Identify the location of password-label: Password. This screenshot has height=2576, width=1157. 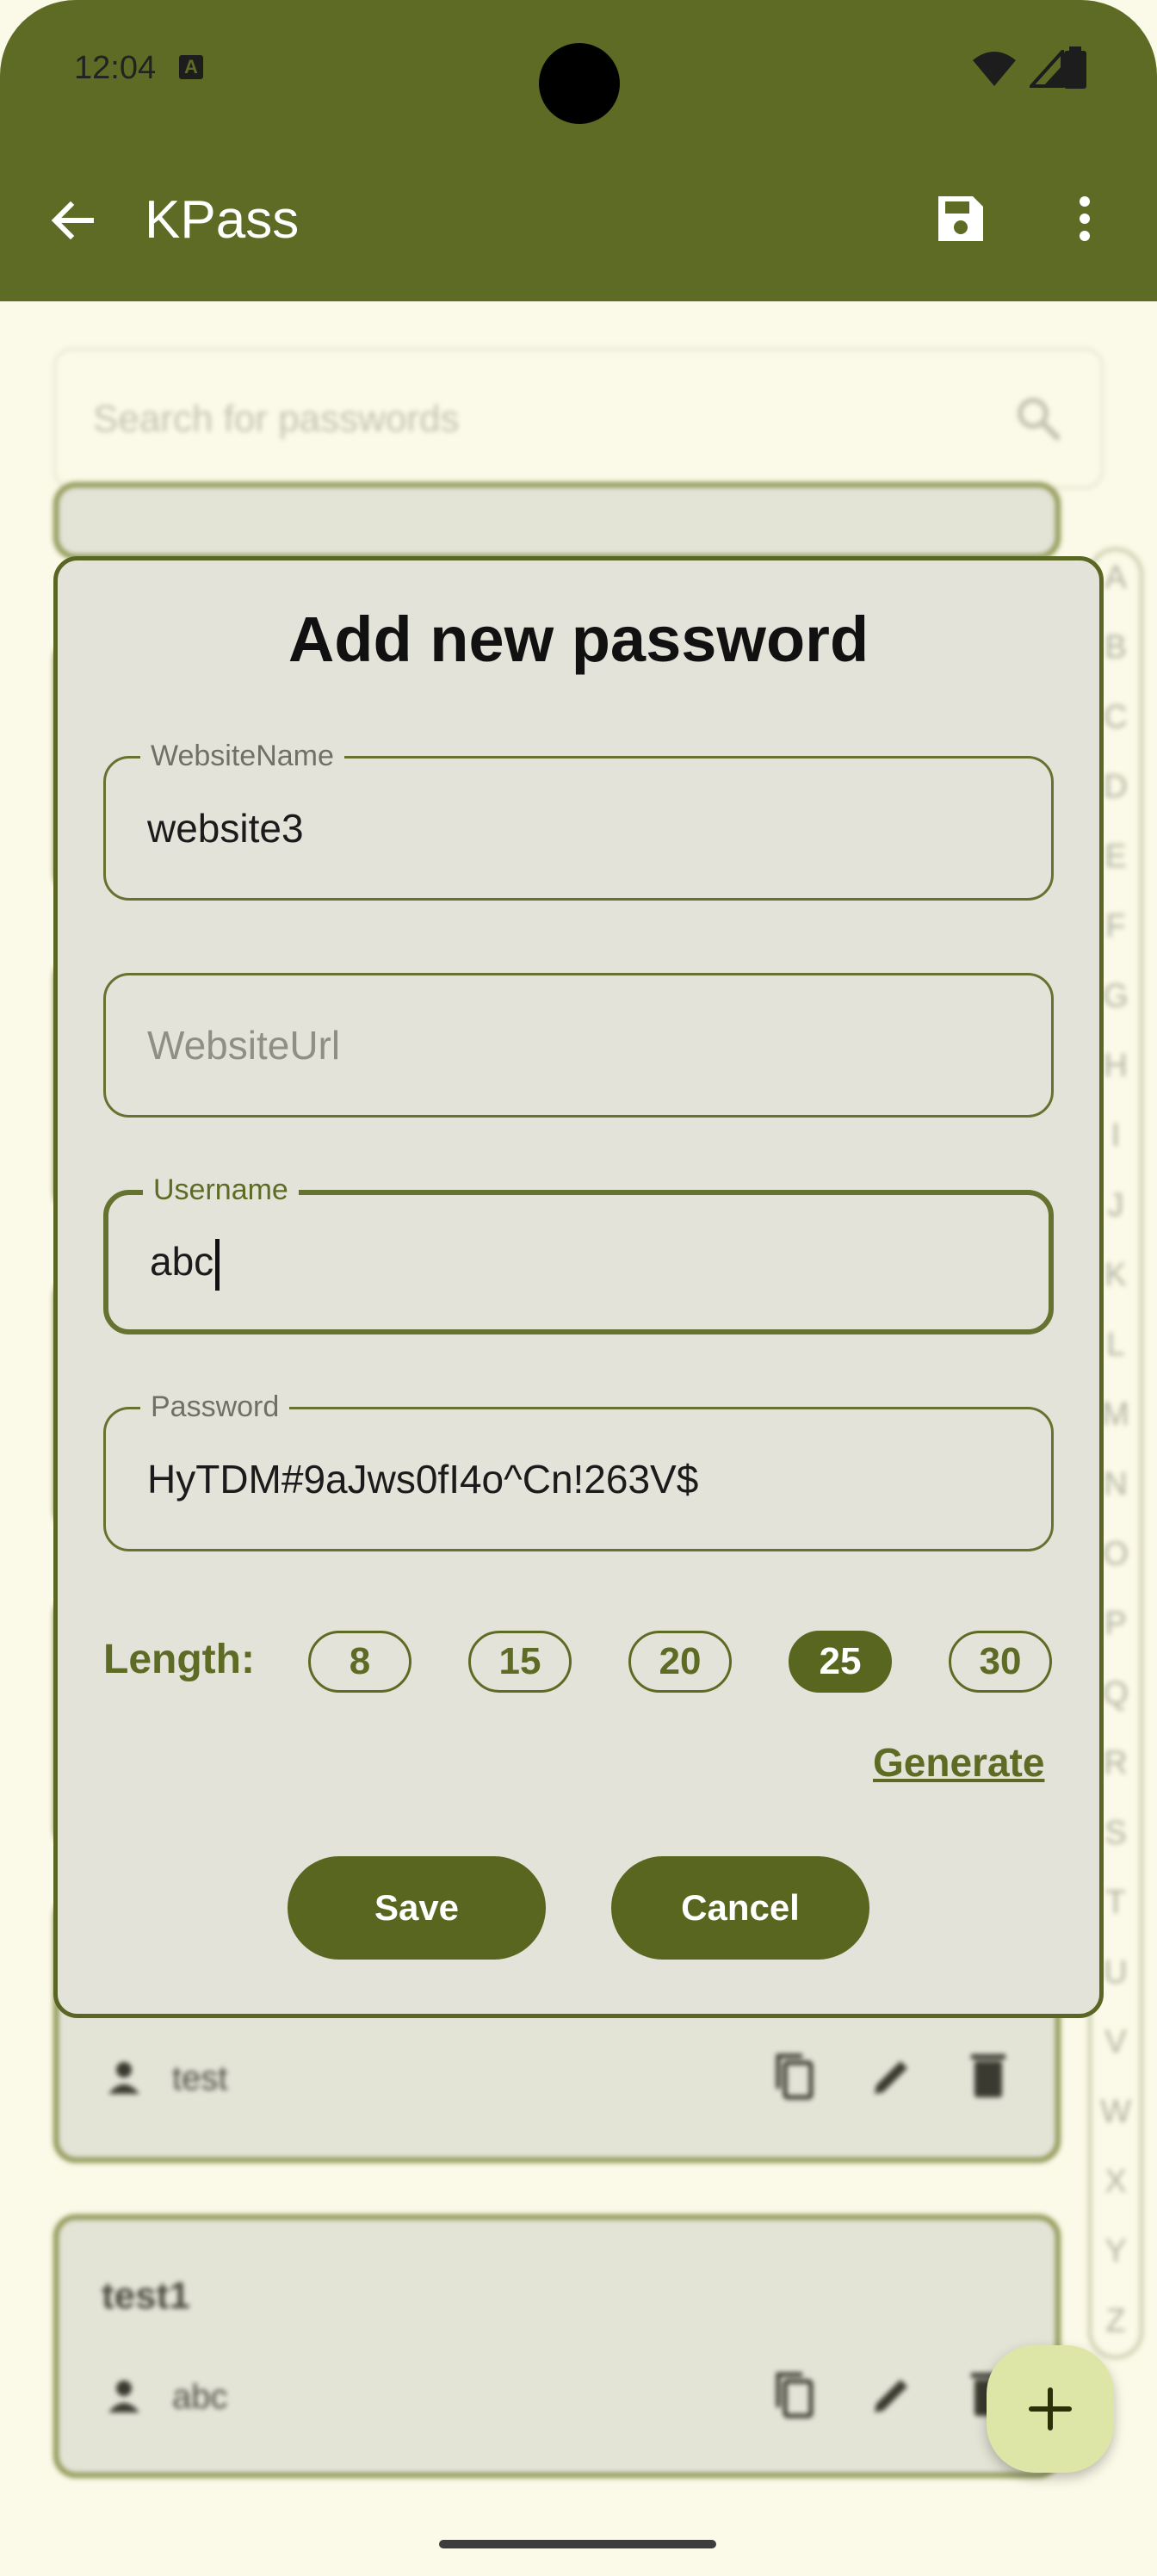
(215, 1407).